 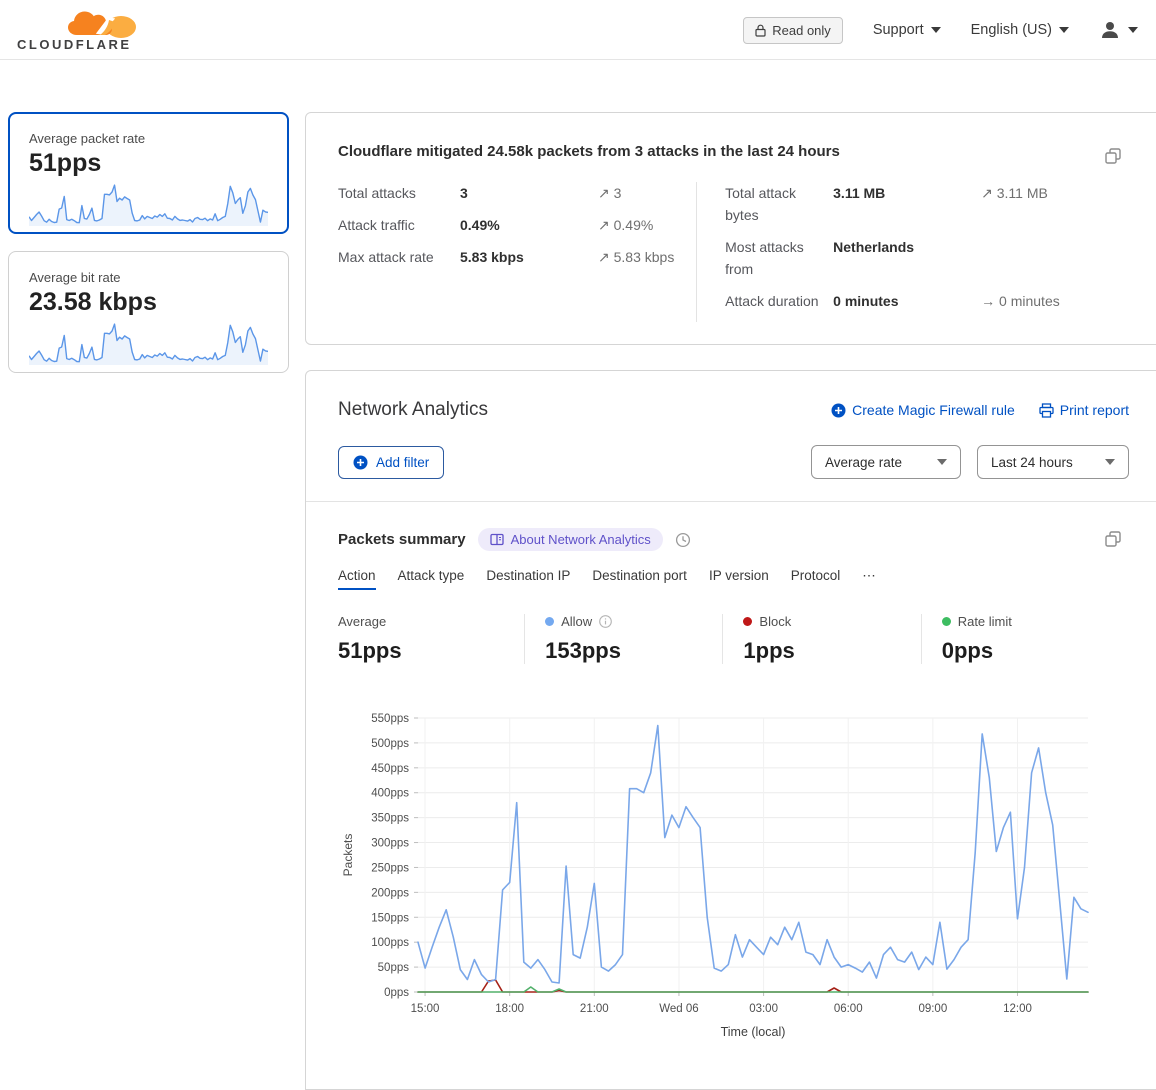 I want to click on create-rule-label: Create Magic Firewall rule, so click(x=933, y=410).